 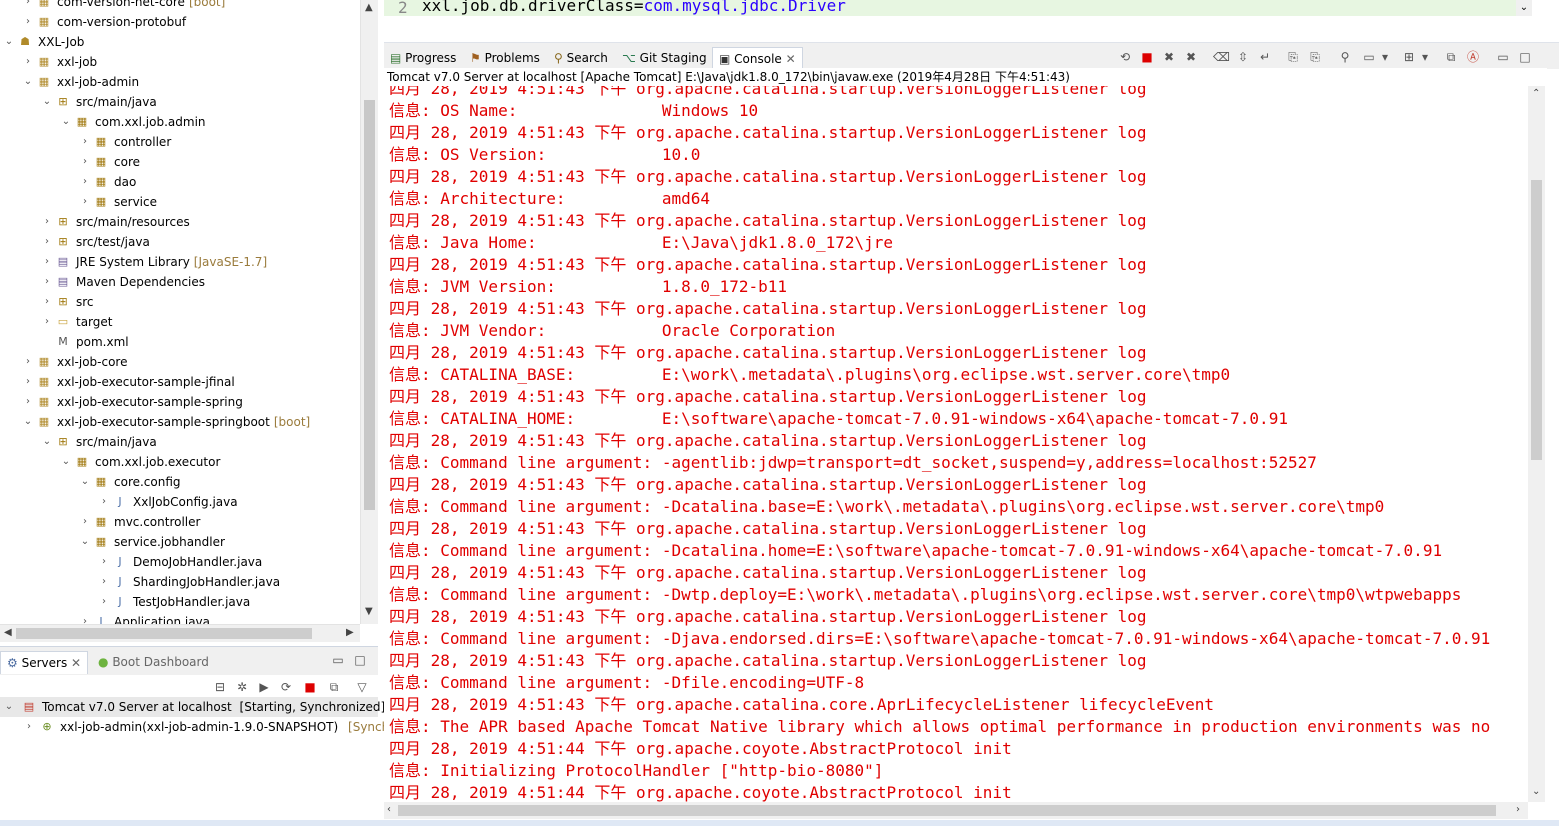 What do you see at coordinates (180, 242) in the screenshot?
I see `tree-item: › ⊞ src/test/java` at bounding box center [180, 242].